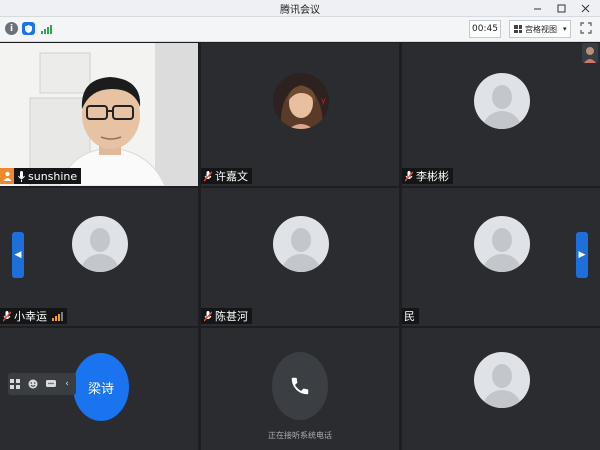 This screenshot has width=600, height=450. I want to click on close-icon, so click(585, 8).